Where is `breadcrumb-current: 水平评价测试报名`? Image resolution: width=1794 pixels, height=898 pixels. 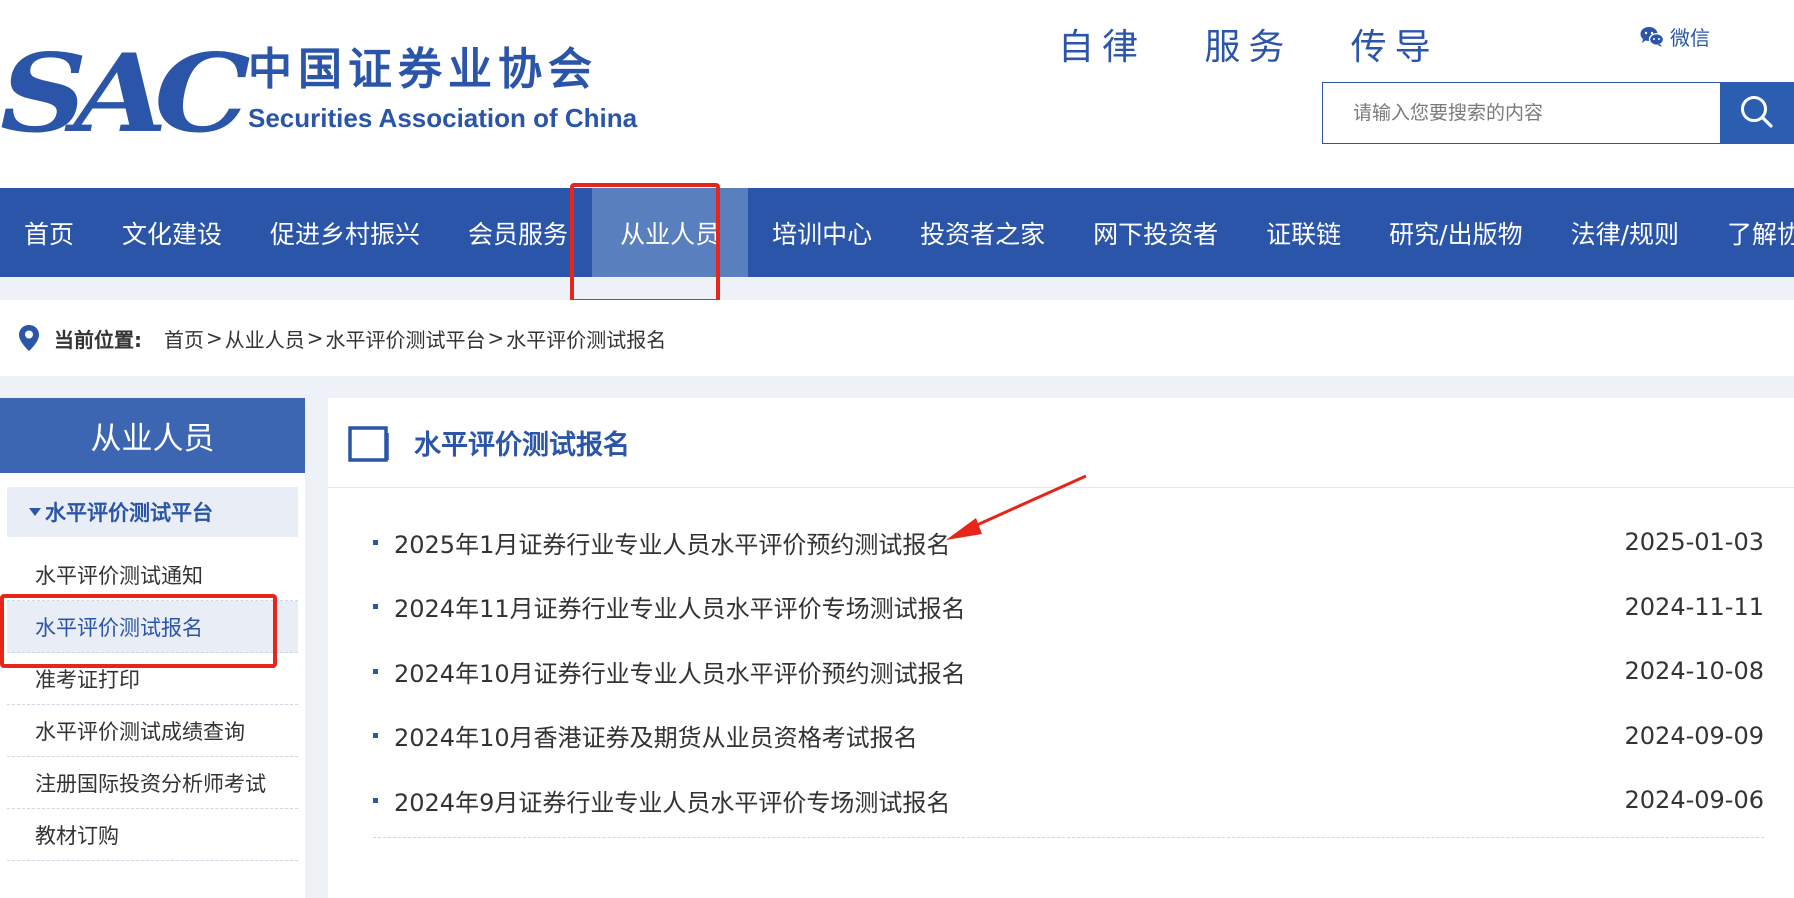
breadcrumb-current: 水平评价测试报名 is located at coordinates (586, 338).